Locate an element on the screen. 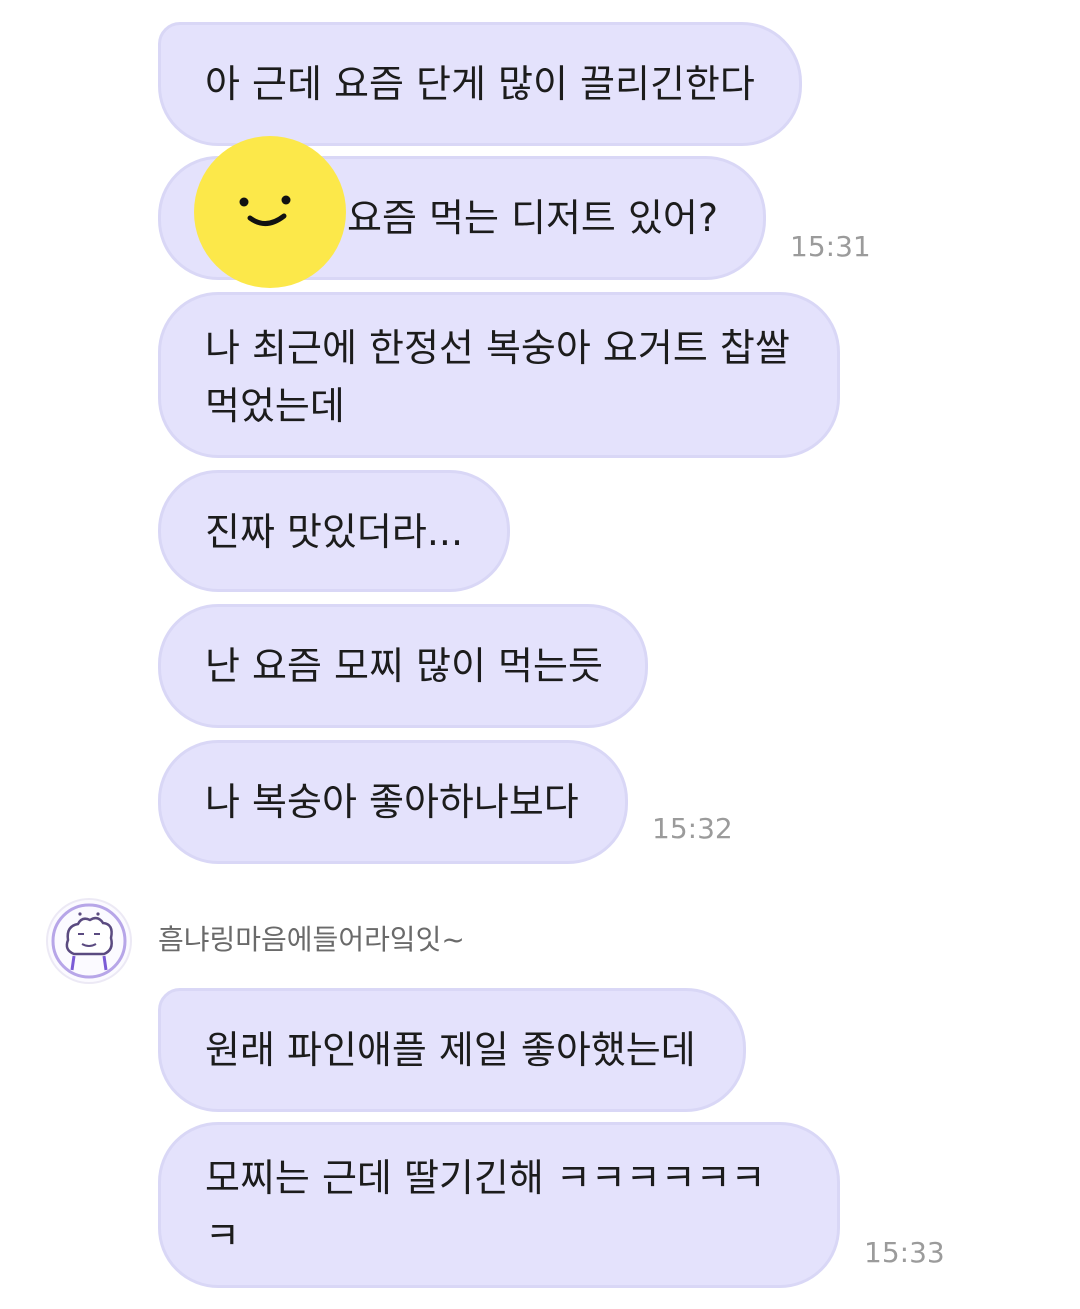 Image resolution: width=1080 pixels, height=1309 pixels. smiley-face-icon is located at coordinates (265, 210).